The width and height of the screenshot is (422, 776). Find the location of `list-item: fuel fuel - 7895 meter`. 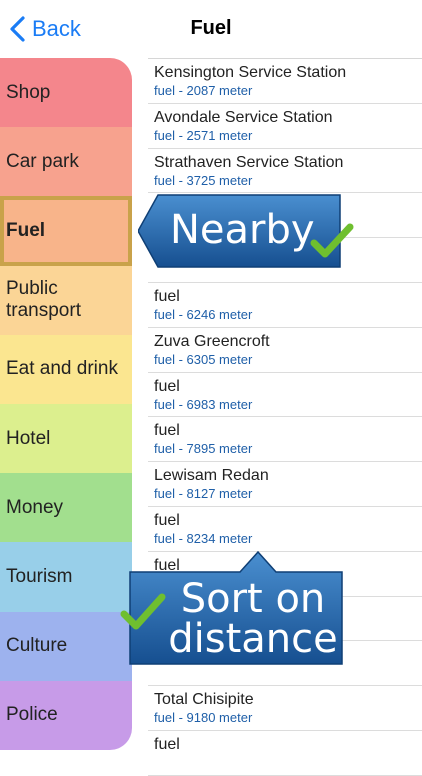

list-item: fuel fuel - 7895 meter is located at coordinates (285, 440).